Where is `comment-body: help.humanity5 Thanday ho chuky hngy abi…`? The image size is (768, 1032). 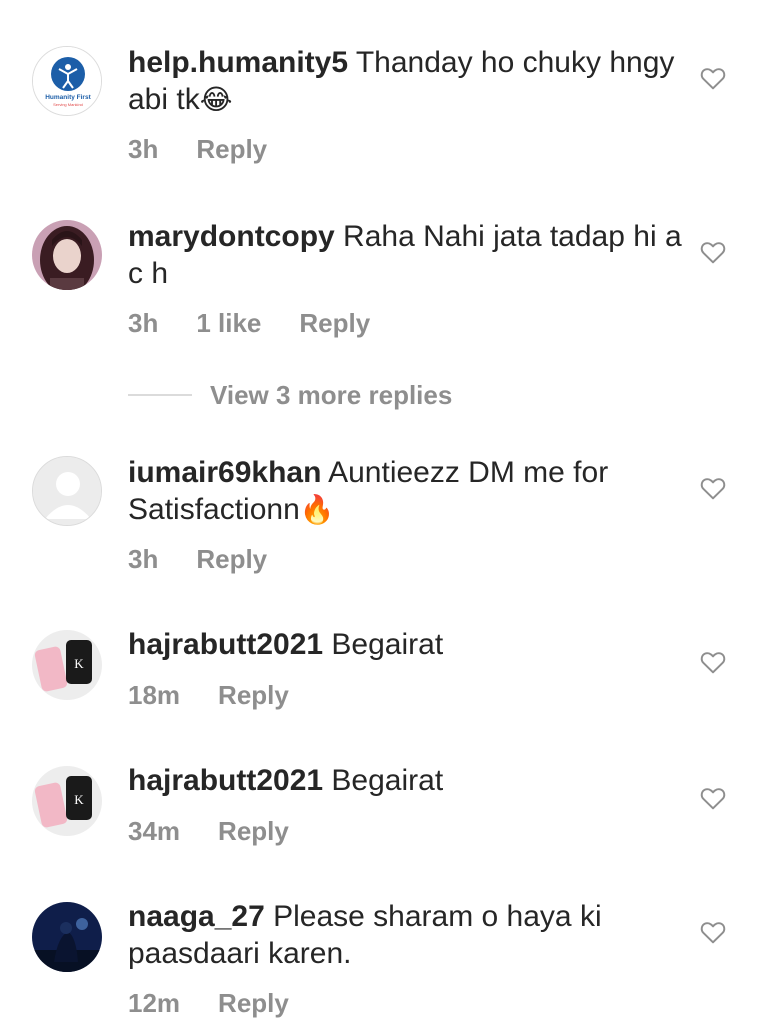 comment-body: help.humanity5 Thanday ho chuky hngy abi… is located at coordinates (408, 81).